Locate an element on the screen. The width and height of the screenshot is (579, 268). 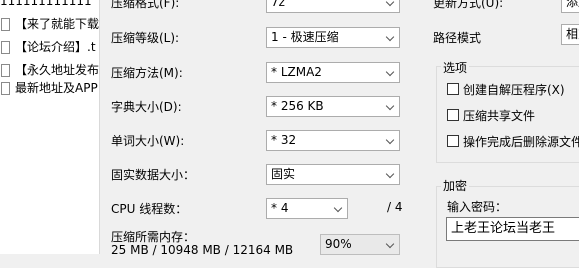
solid-select: 固实 is located at coordinates (333, 174).